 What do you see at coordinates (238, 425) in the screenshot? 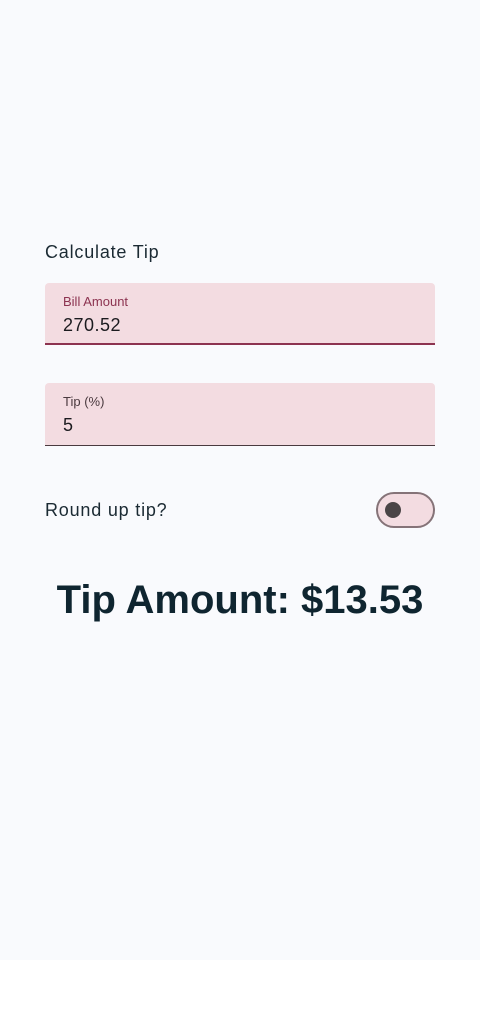
I see `tip-percent-input` at bounding box center [238, 425].